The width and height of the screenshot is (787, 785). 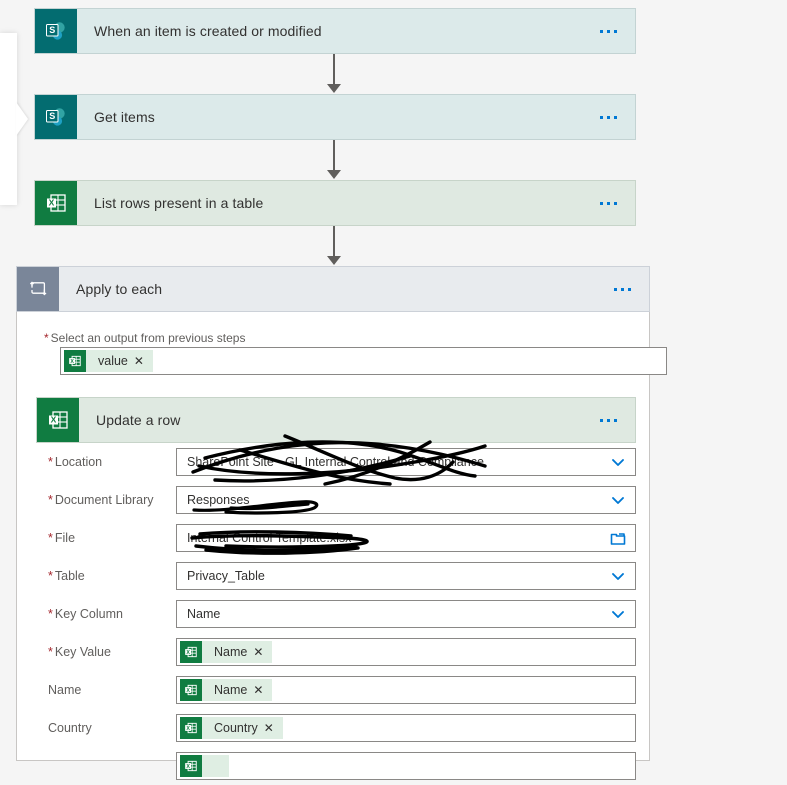 What do you see at coordinates (204, 766) in the screenshot?
I see `token-chip: X` at bounding box center [204, 766].